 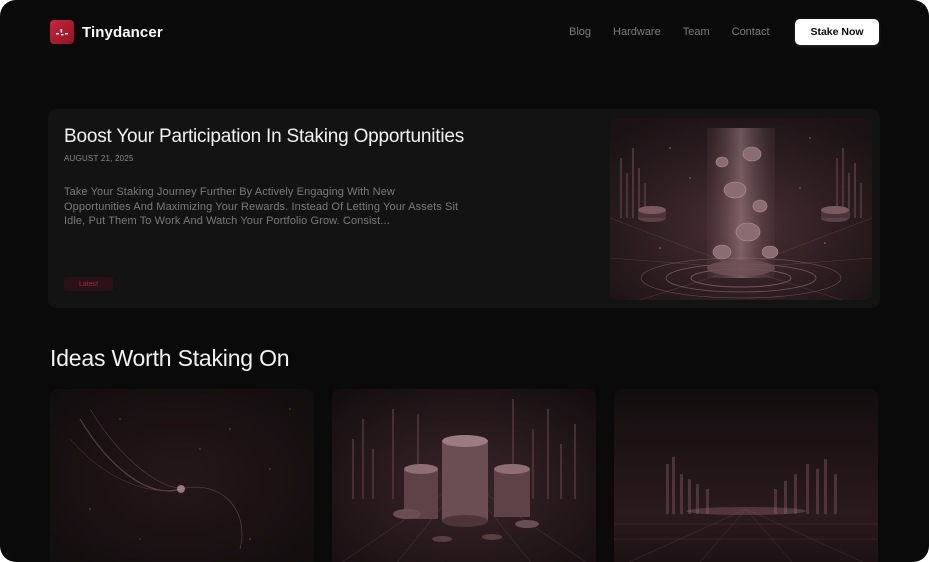 What do you see at coordinates (751, 32) in the screenshot?
I see `nav-link-contact: Contact` at bounding box center [751, 32].